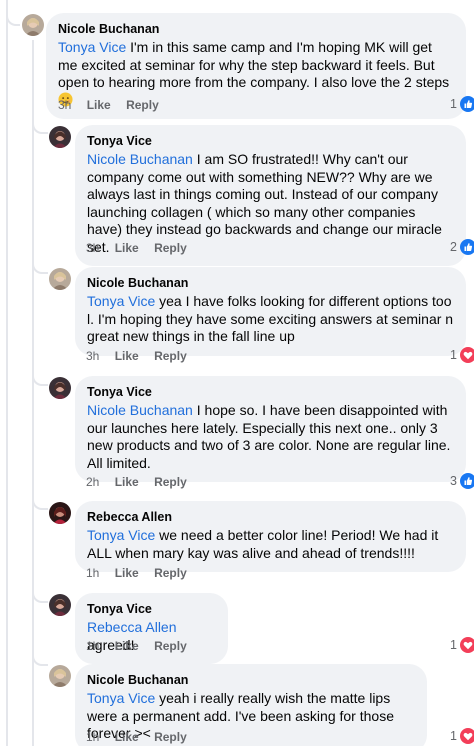 This screenshot has width=474, height=746. Describe the element at coordinates (453, 247) in the screenshot. I see `reaction-count: 2` at that location.